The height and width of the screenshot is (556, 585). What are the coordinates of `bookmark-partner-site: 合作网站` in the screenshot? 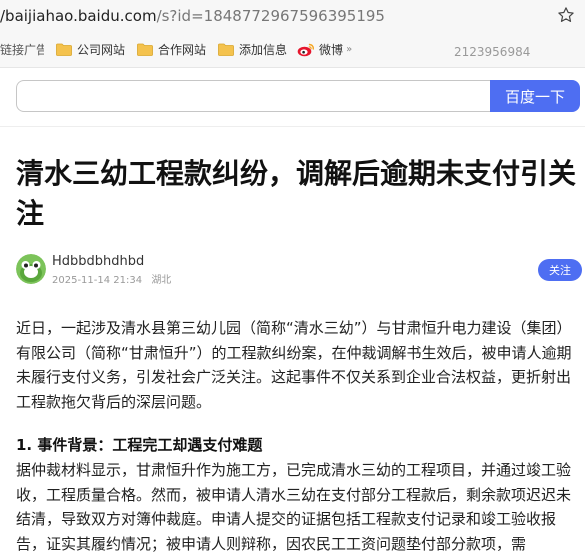 It's located at (171, 50).